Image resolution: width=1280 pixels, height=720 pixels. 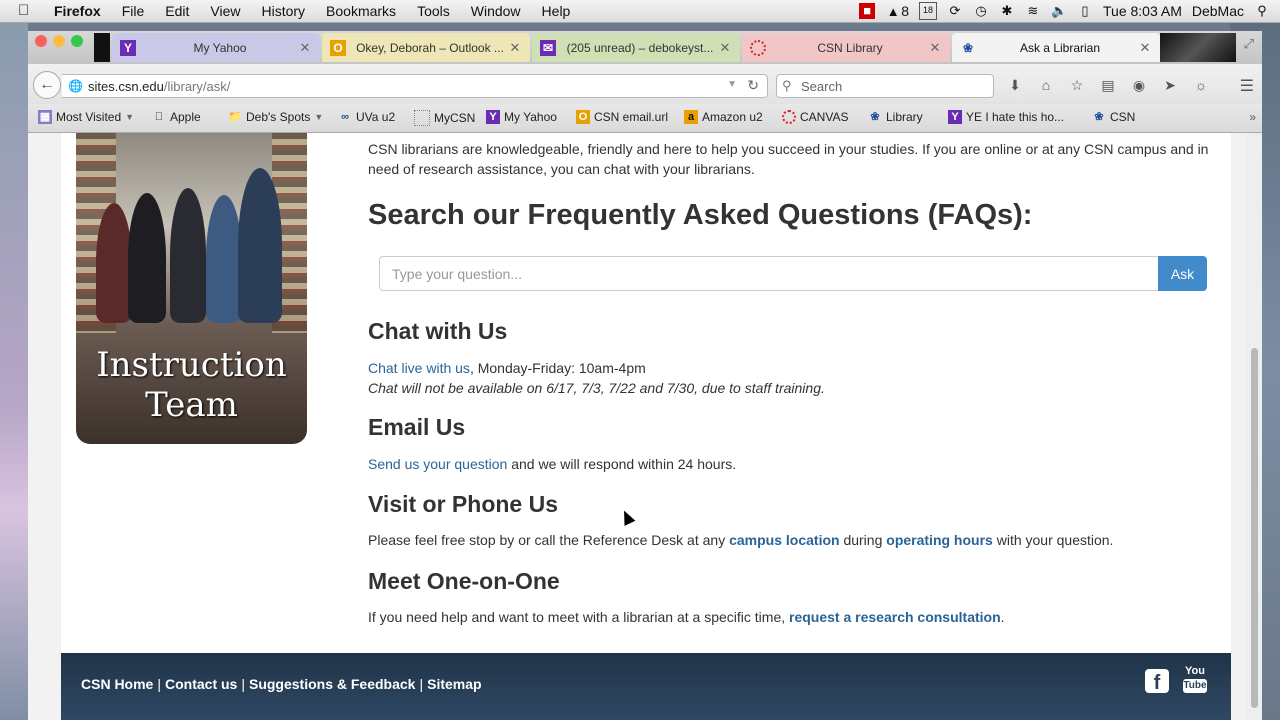 I want to click on close-window-button, so click(x=41, y=41).